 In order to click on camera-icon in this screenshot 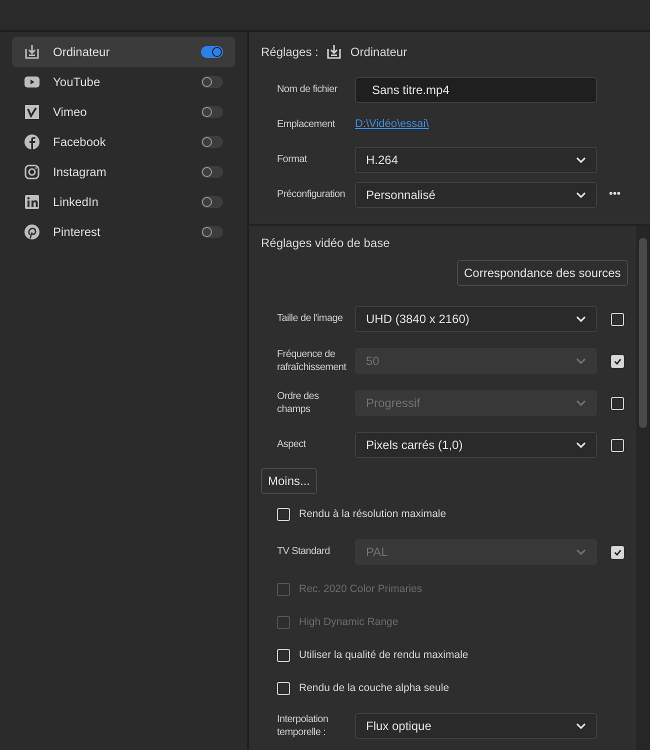, I will do `click(32, 172)`.